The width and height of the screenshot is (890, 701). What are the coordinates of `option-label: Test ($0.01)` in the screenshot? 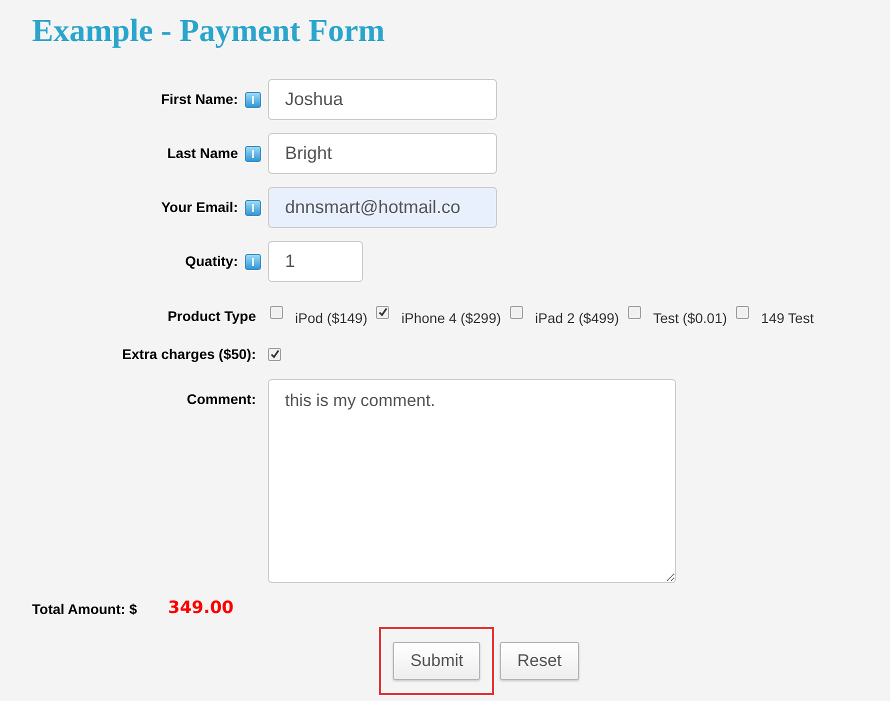 It's located at (690, 318).